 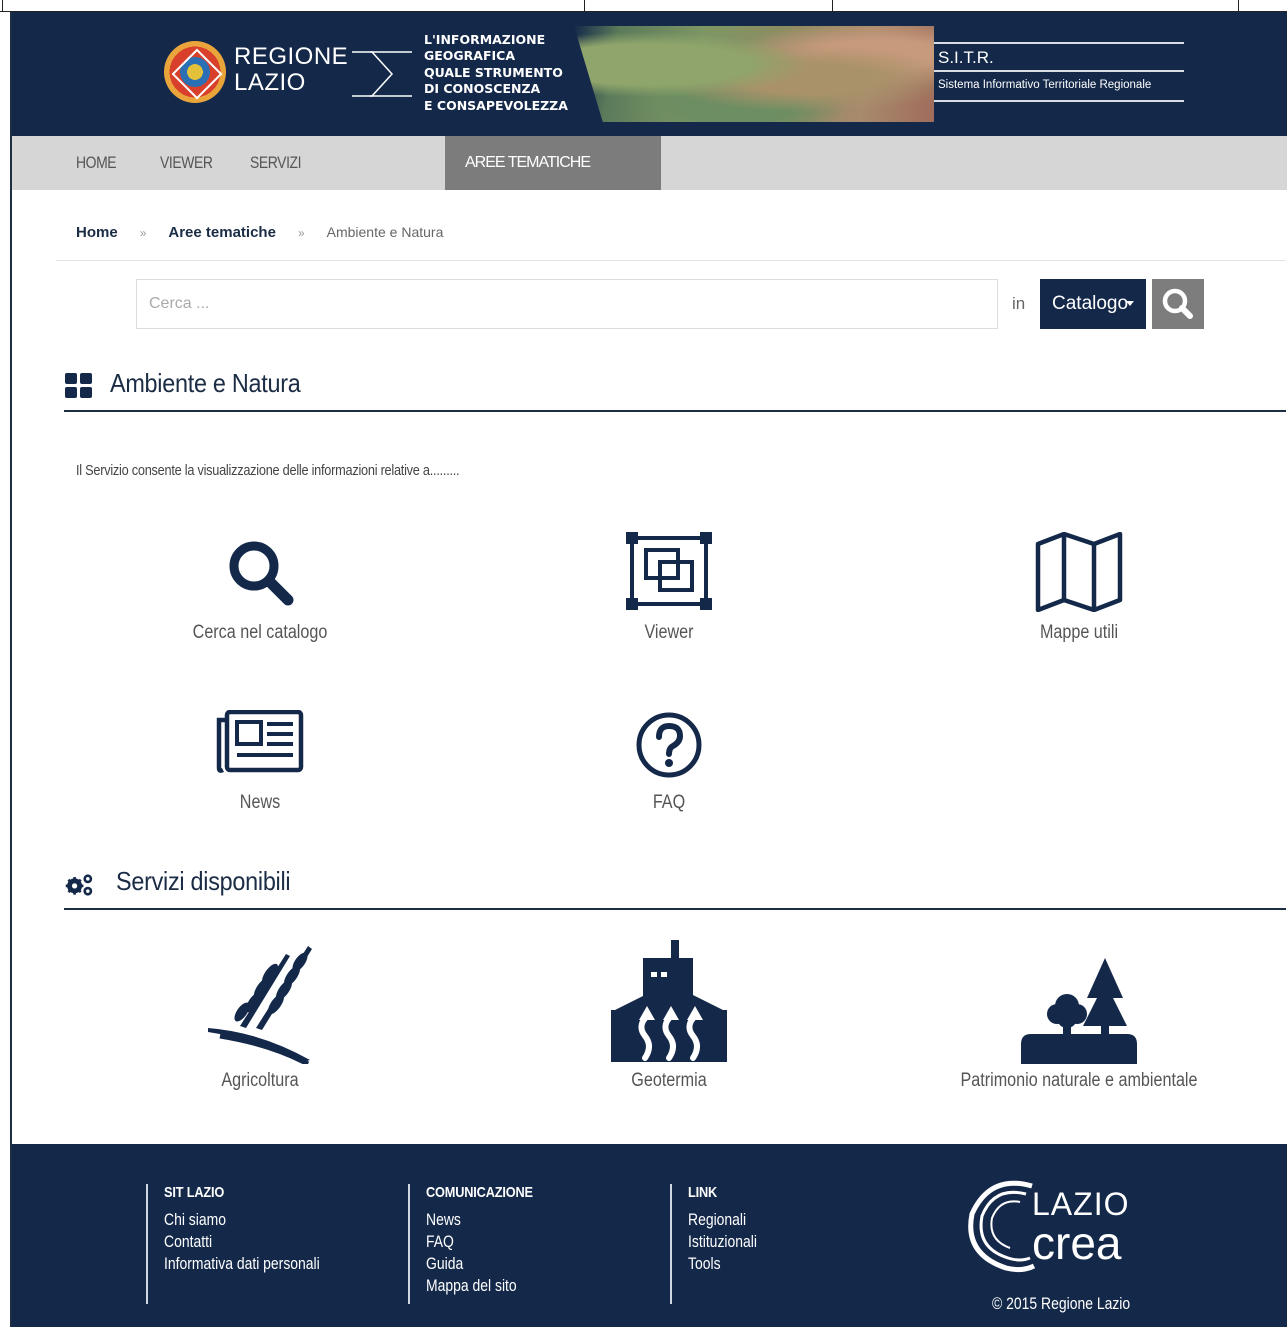 What do you see at coordinates (203, 881) in the screenshot?
I see `section-title-services: Servizi disponibili` at bounding box center [203, 881].